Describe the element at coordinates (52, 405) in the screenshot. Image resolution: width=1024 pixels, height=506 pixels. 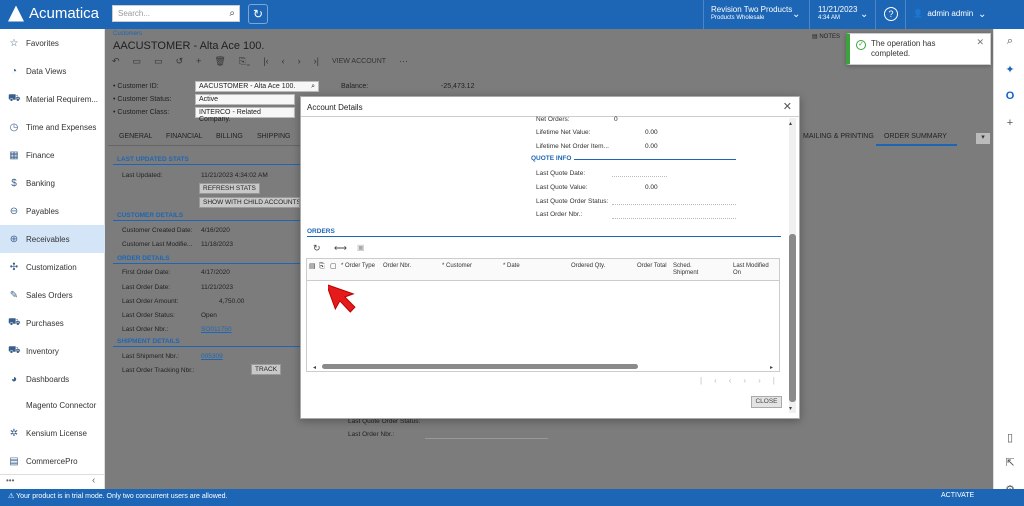
I see `sidebar-item-magento-connector: Magento Connector` at that location.